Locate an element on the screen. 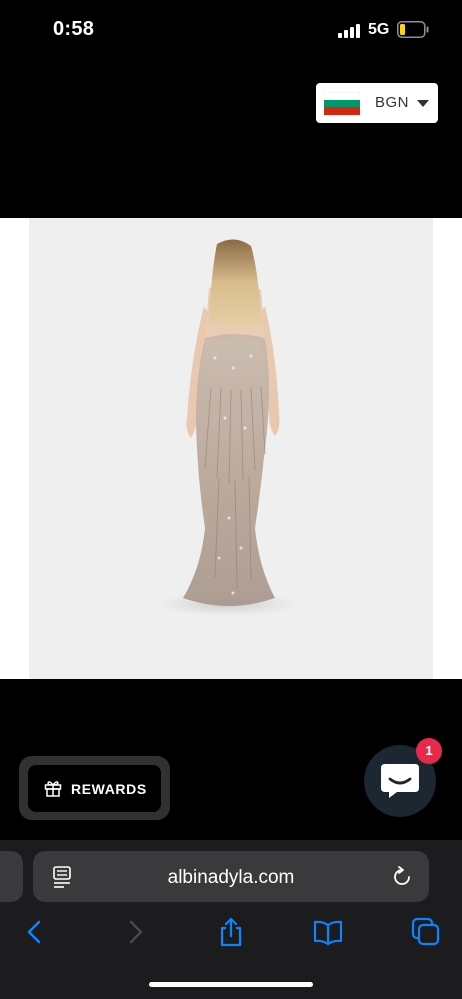 This screenshot has height=999, width=462. home-indicator is located at coordinates (231, 984).